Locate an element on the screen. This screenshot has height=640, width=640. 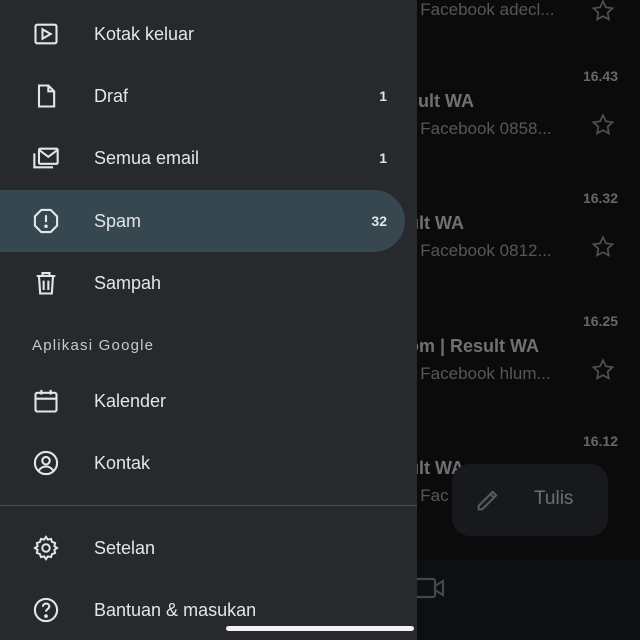
section-header-google-apps: Aplikasi Google is located at coordinates (93, 345).